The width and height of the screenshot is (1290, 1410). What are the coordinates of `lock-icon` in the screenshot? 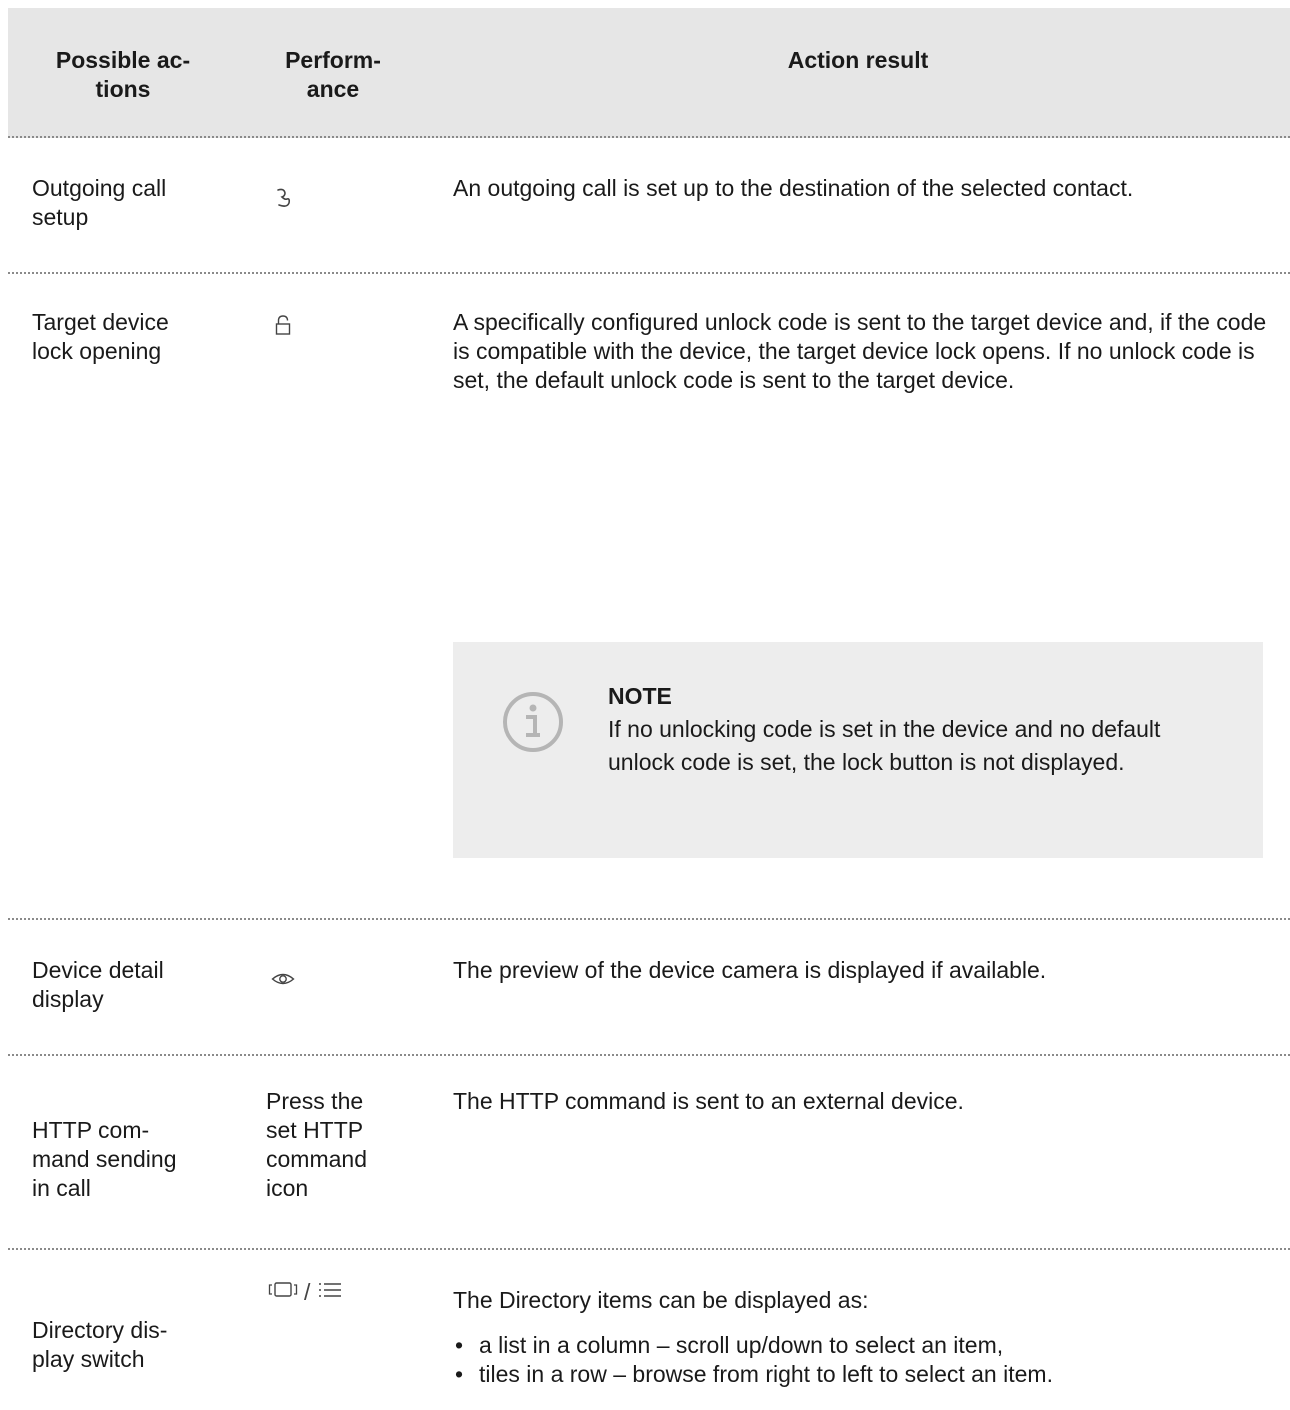 It's located at (283, 327).